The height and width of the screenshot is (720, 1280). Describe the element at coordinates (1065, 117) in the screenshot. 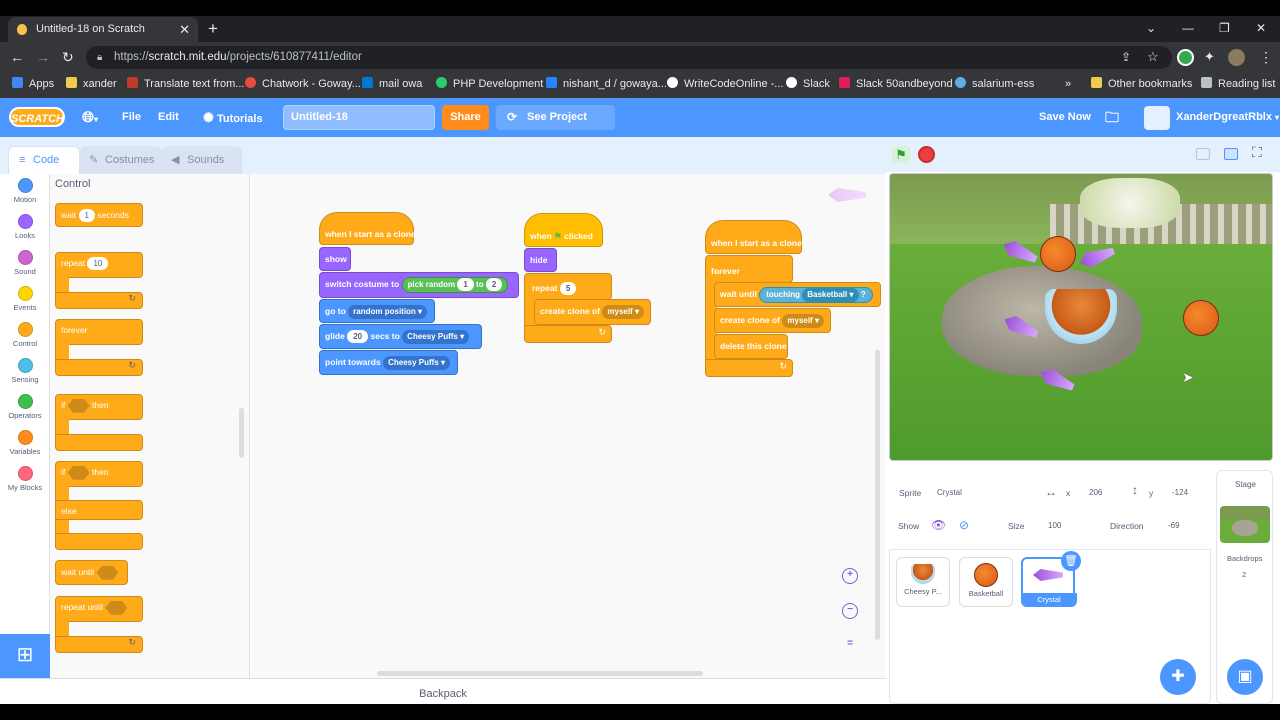

I see `save-now-button: Save Now` at that location.